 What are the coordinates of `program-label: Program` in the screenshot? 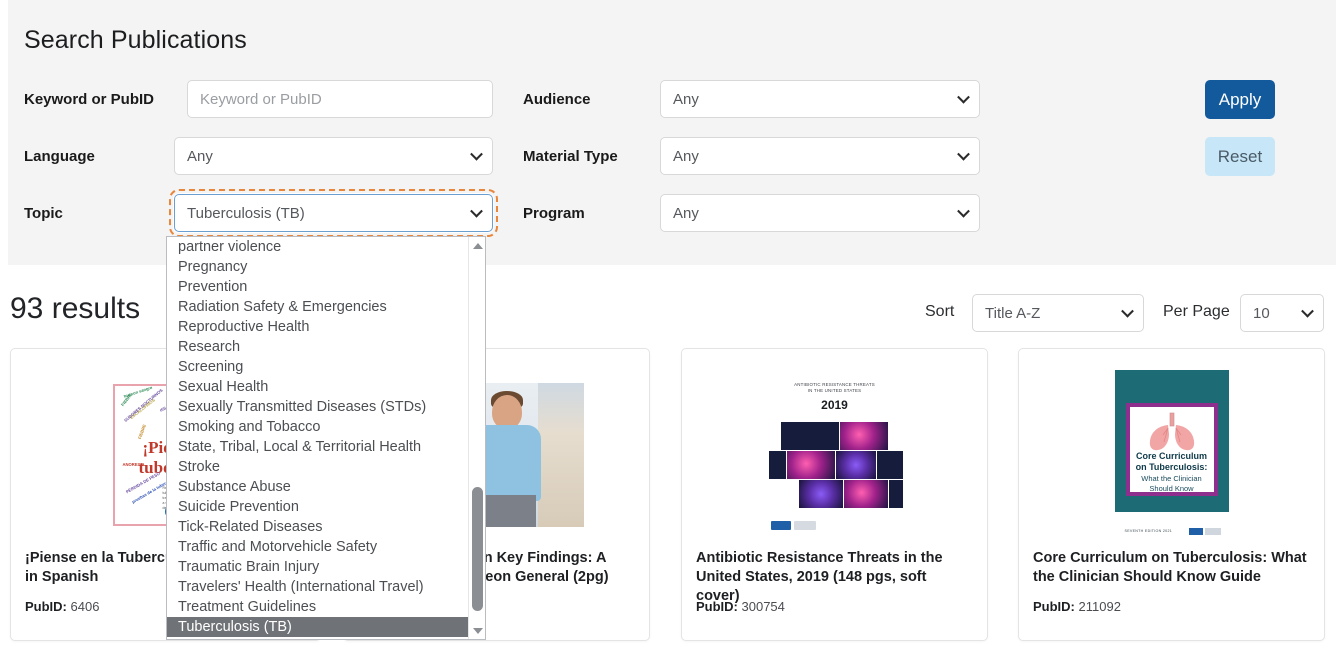 It's located at (554, 213).